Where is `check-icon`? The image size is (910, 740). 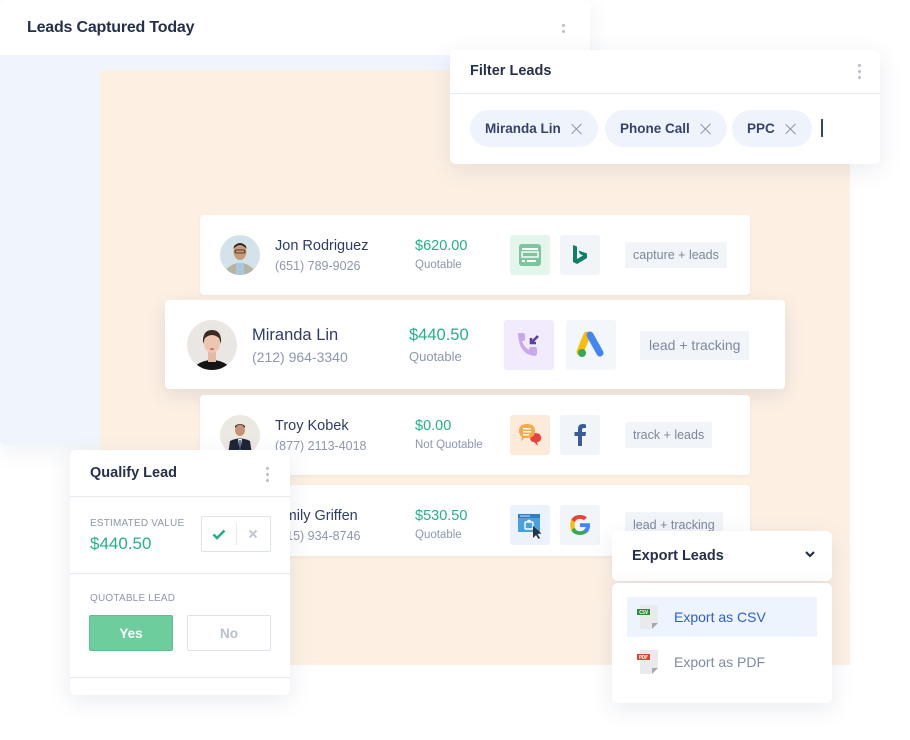
check-icon is located at coordinates (219, 534).